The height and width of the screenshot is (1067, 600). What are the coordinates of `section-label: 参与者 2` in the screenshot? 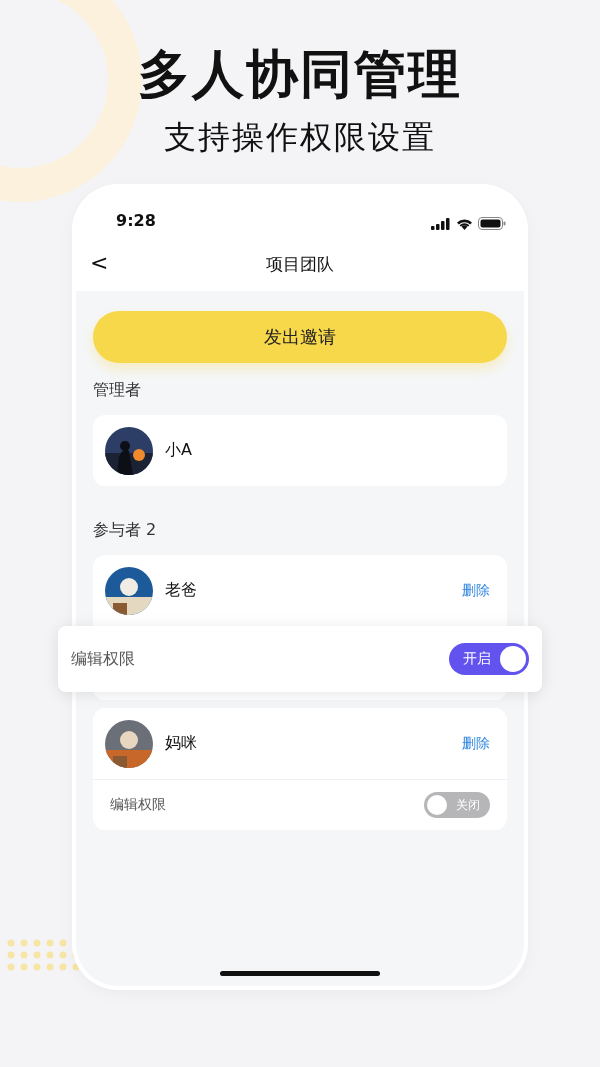 It's located at (125, 530).